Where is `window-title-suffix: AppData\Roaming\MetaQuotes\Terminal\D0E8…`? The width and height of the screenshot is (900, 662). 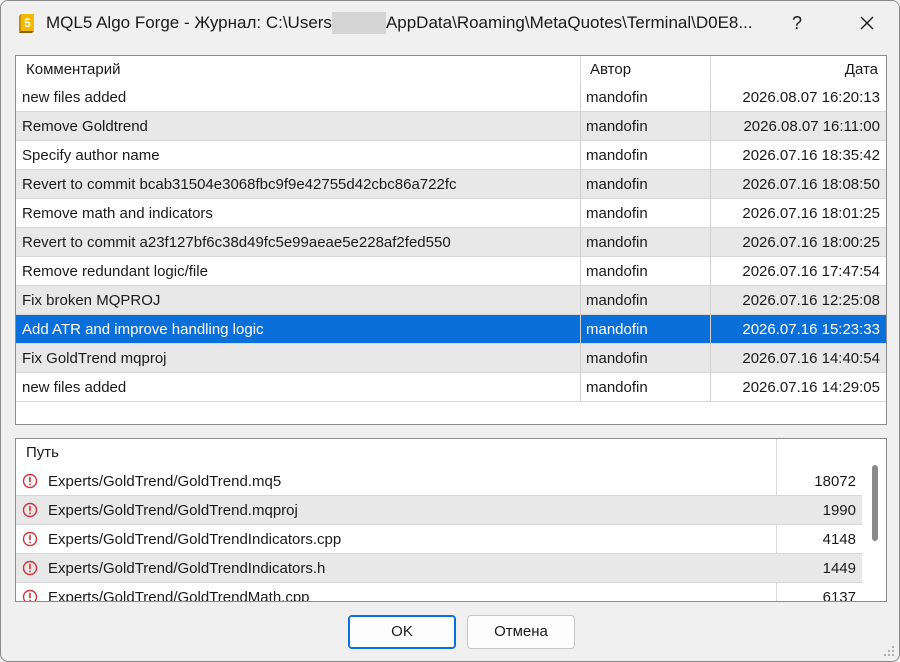
window-title-suffix: AppData\Roaming\MetaQuotes\Terminal\D0E8… is located at coordinates (569, 22).